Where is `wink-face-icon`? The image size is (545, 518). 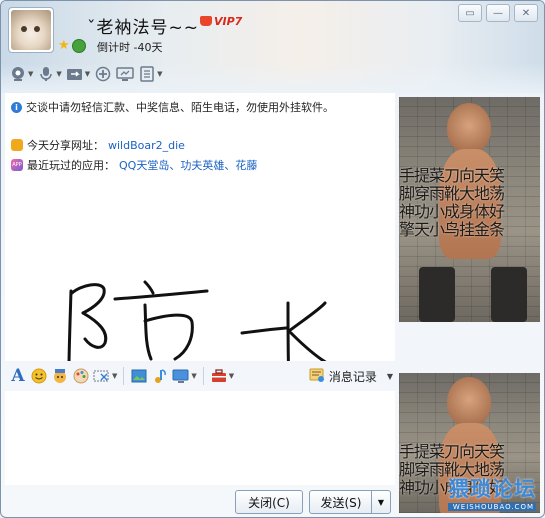 wink-face-icon is located at coordinates (60, 376).